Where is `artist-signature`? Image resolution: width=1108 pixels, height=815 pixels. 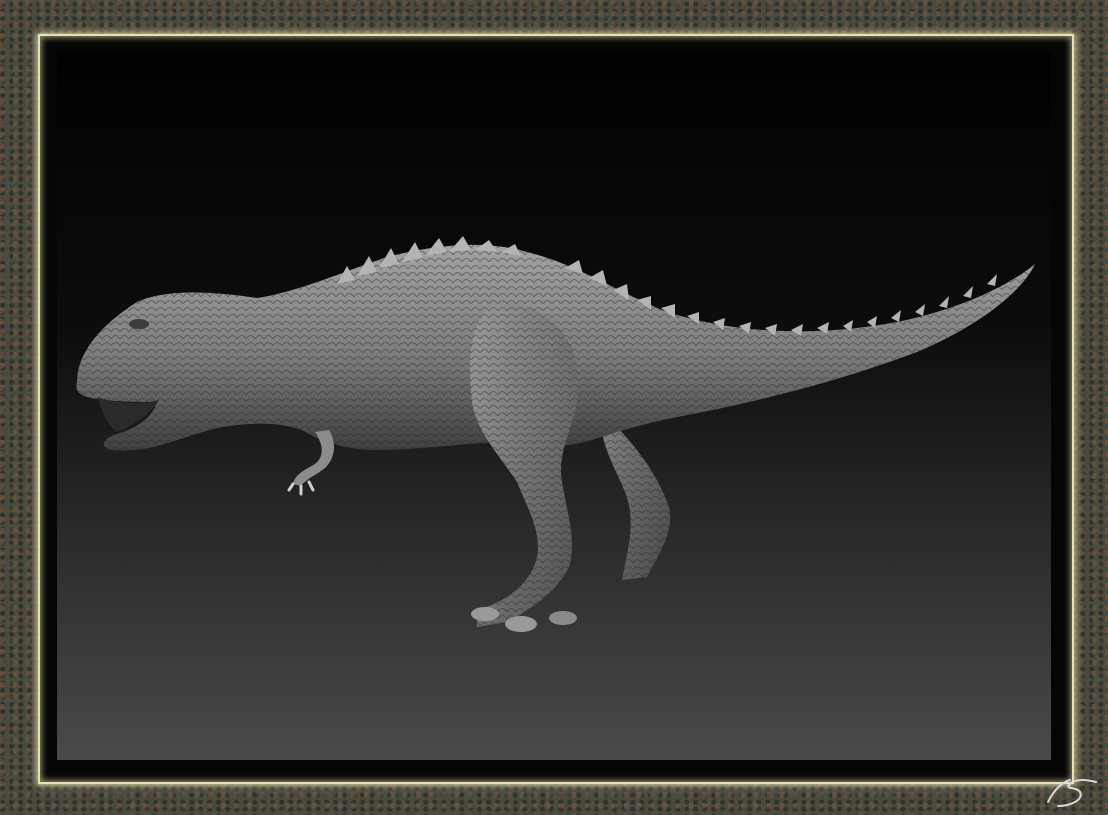
artist-signature is located at coordinates (1072, 793).